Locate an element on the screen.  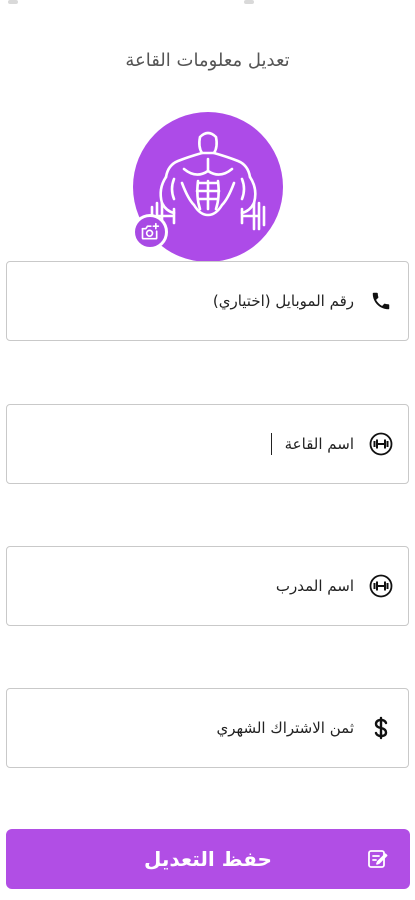
change-photo-button is located at coordinates (150, 232).